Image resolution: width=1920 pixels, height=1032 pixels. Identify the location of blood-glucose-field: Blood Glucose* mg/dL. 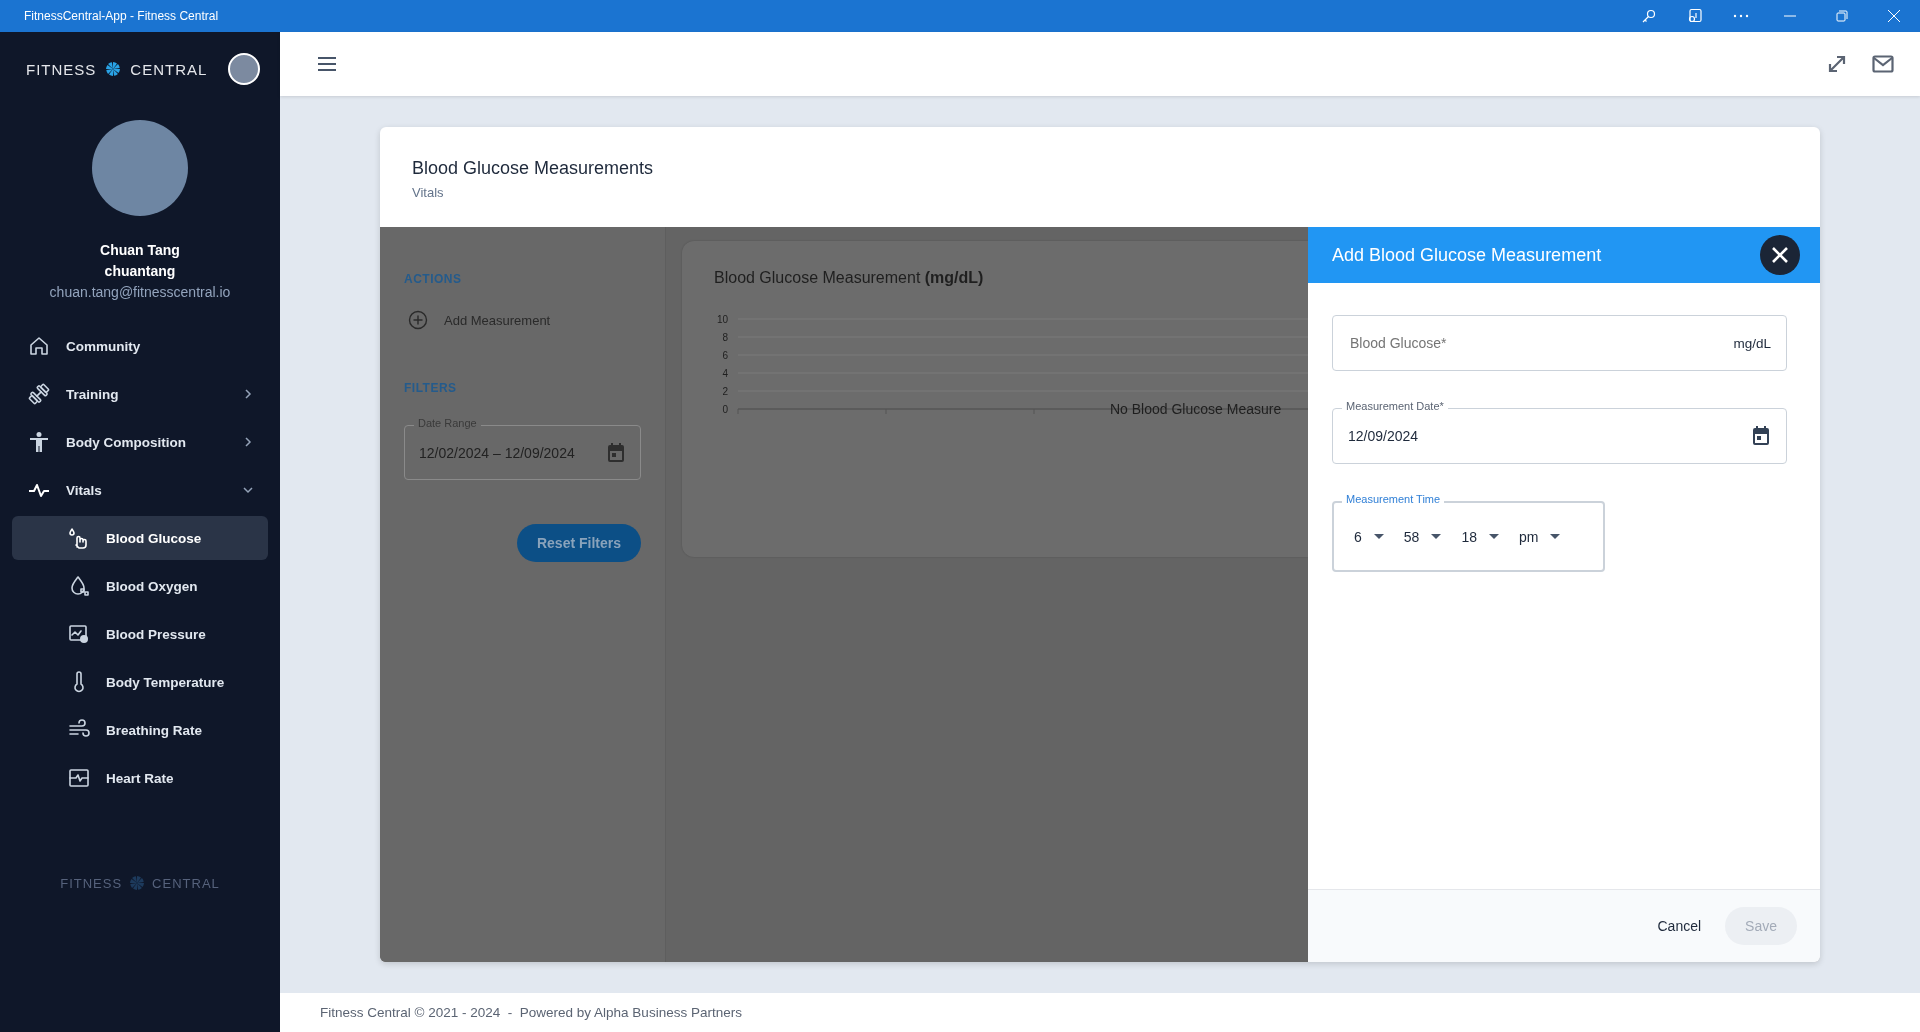
(1559, 343).